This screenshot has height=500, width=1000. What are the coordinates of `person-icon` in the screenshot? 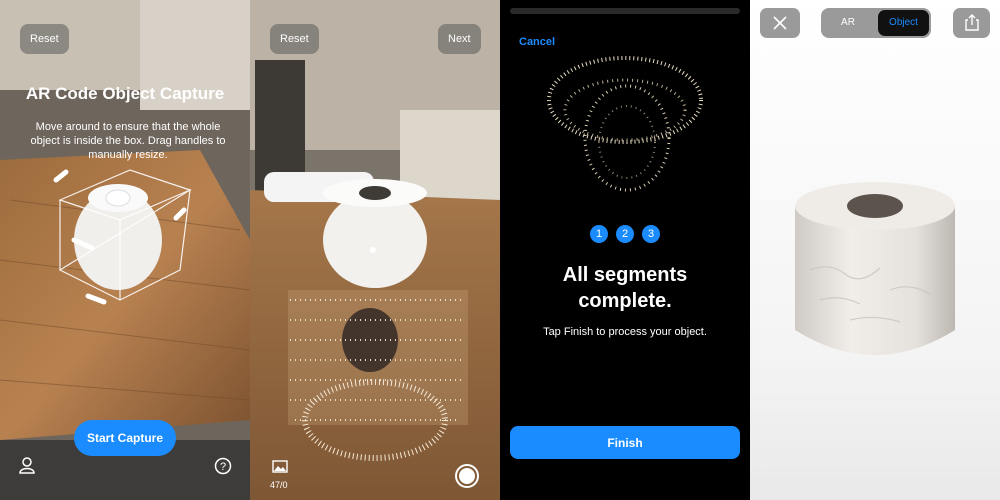 It's located at (27, 465).